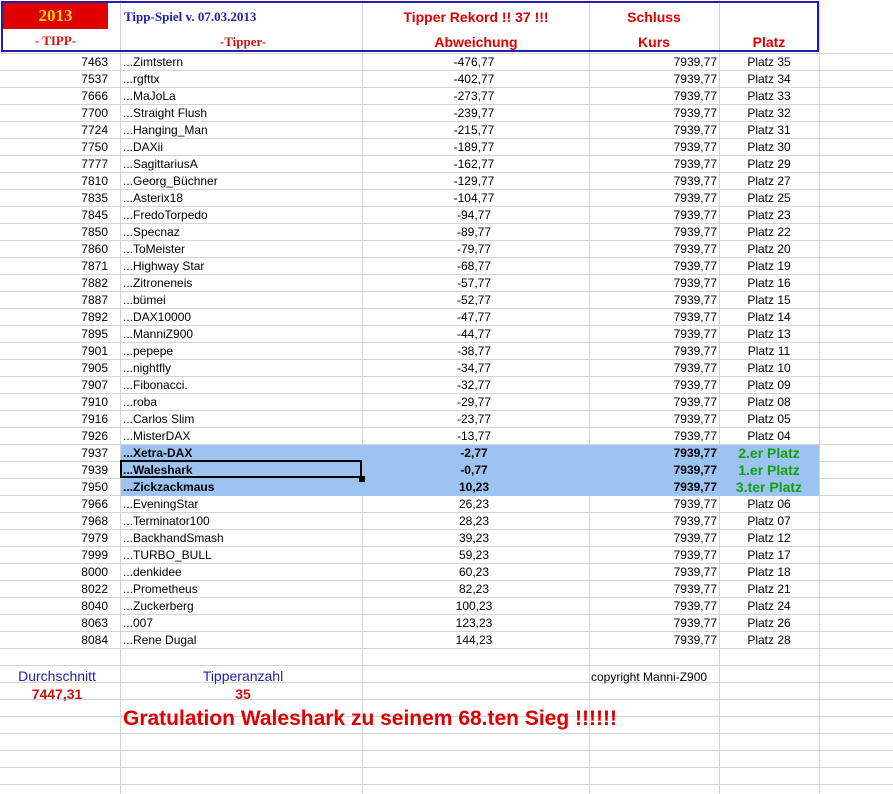 This screenshot has width=893, height=794. I want to click on platz-cell: 2.er Platz, so click(769, 453).